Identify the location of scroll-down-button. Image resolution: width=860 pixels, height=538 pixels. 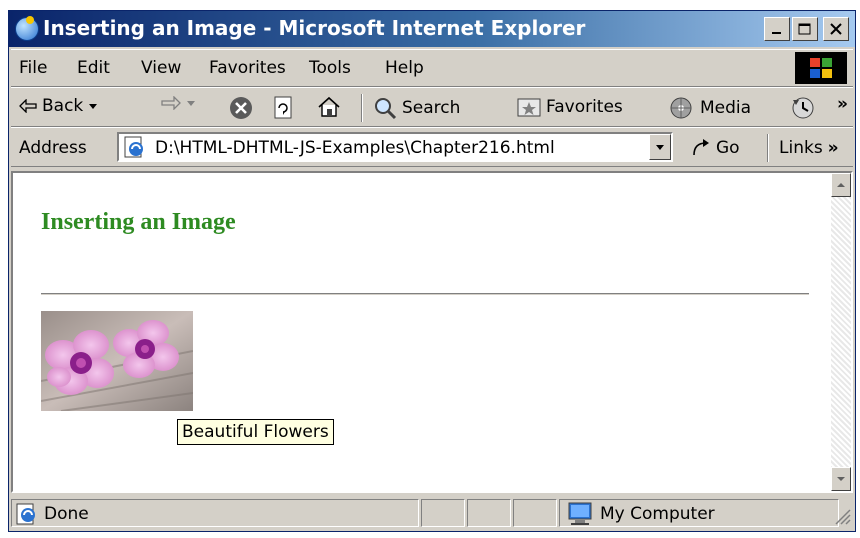
(841, 479).